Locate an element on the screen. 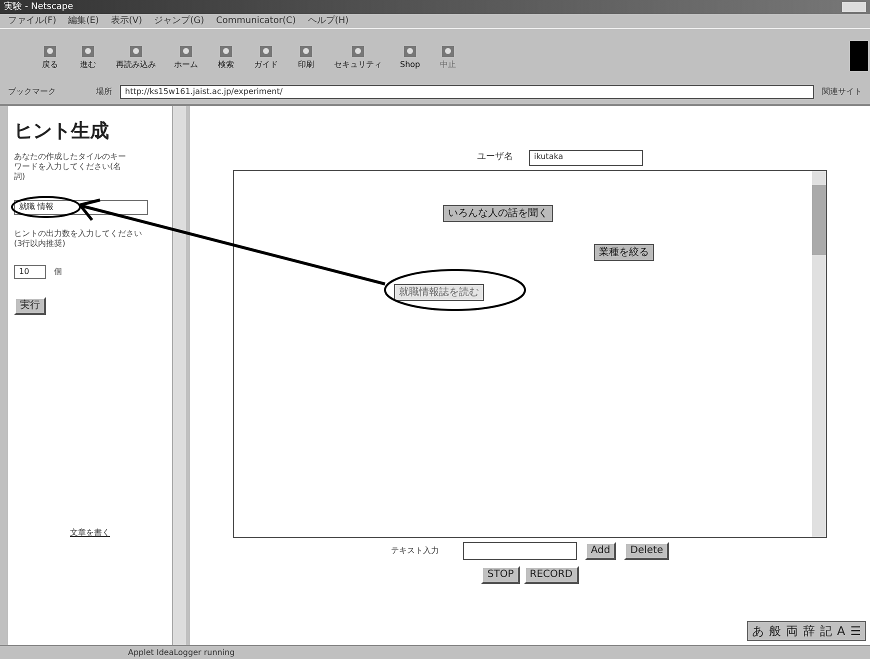 The image size is (870, 659). menu-item: ファイル(F) is located at coordinates (32, 21).